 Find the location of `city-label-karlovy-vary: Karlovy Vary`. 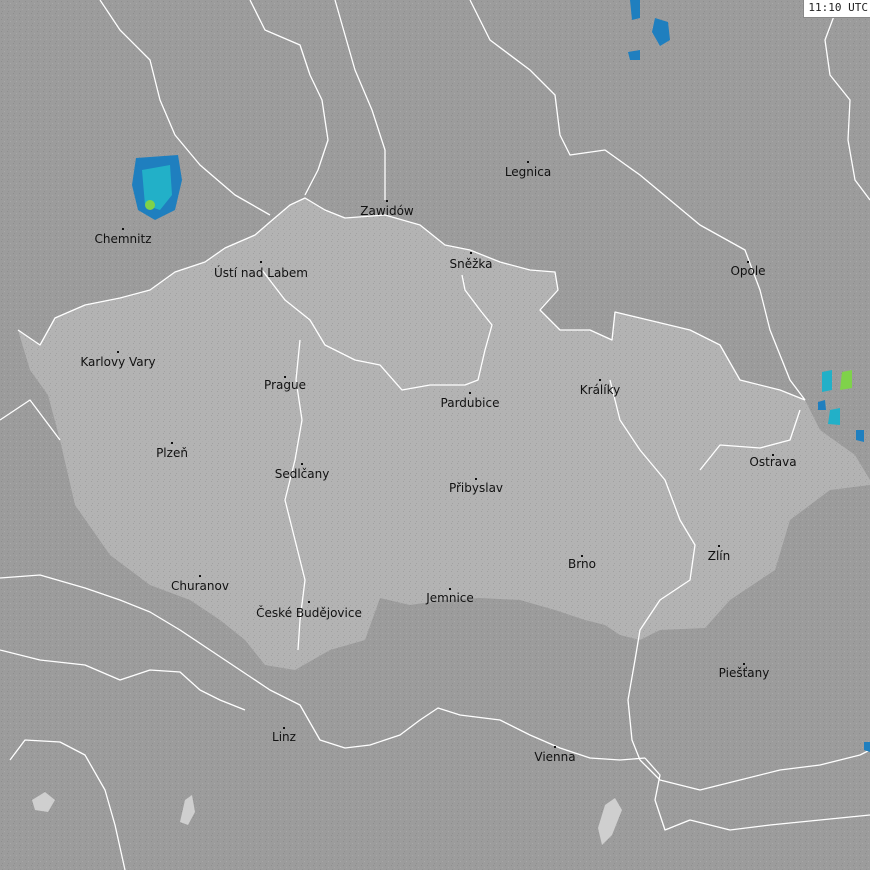

city-label-karlovy-vary: Karlovy Vary is located at coordinates (118, 362).